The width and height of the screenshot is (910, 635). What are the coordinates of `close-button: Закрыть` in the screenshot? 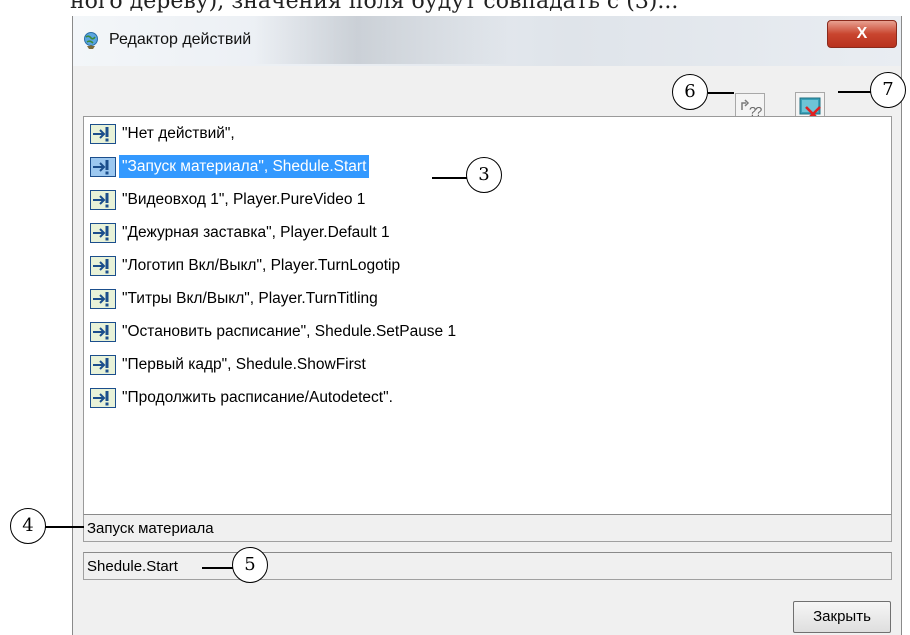 It's located at (842, 617).